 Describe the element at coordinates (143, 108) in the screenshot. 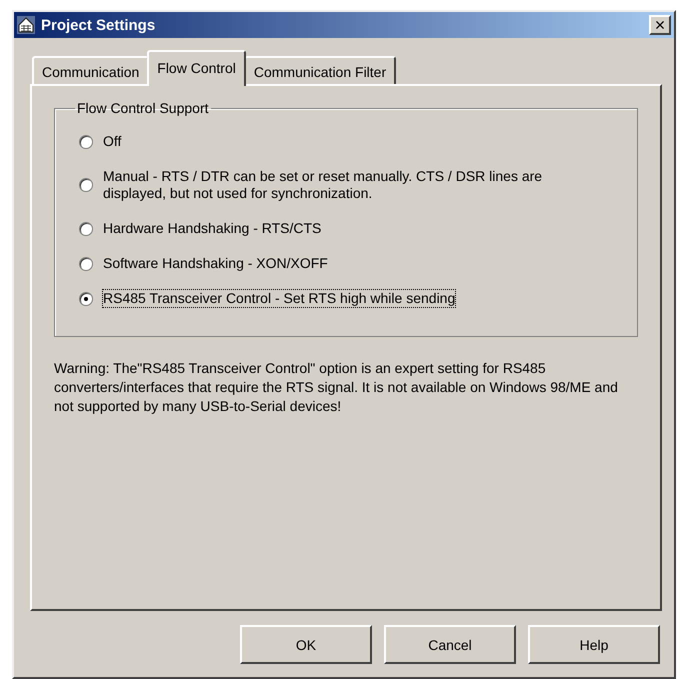

I see `group-title: Flow Control Support` at that location.